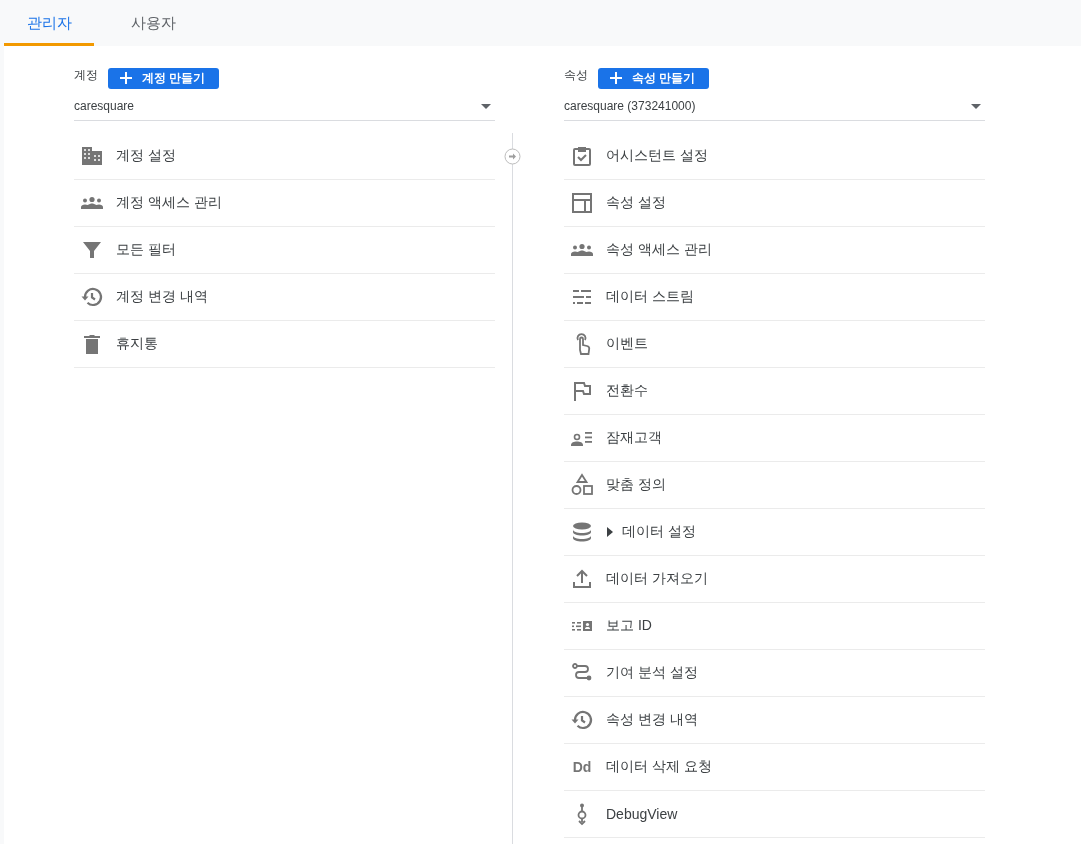  What do you see at coordinates (774, 532) in the screenshot?
I see `menu-item: 데이터 설정` at bounding box center [774, 532].